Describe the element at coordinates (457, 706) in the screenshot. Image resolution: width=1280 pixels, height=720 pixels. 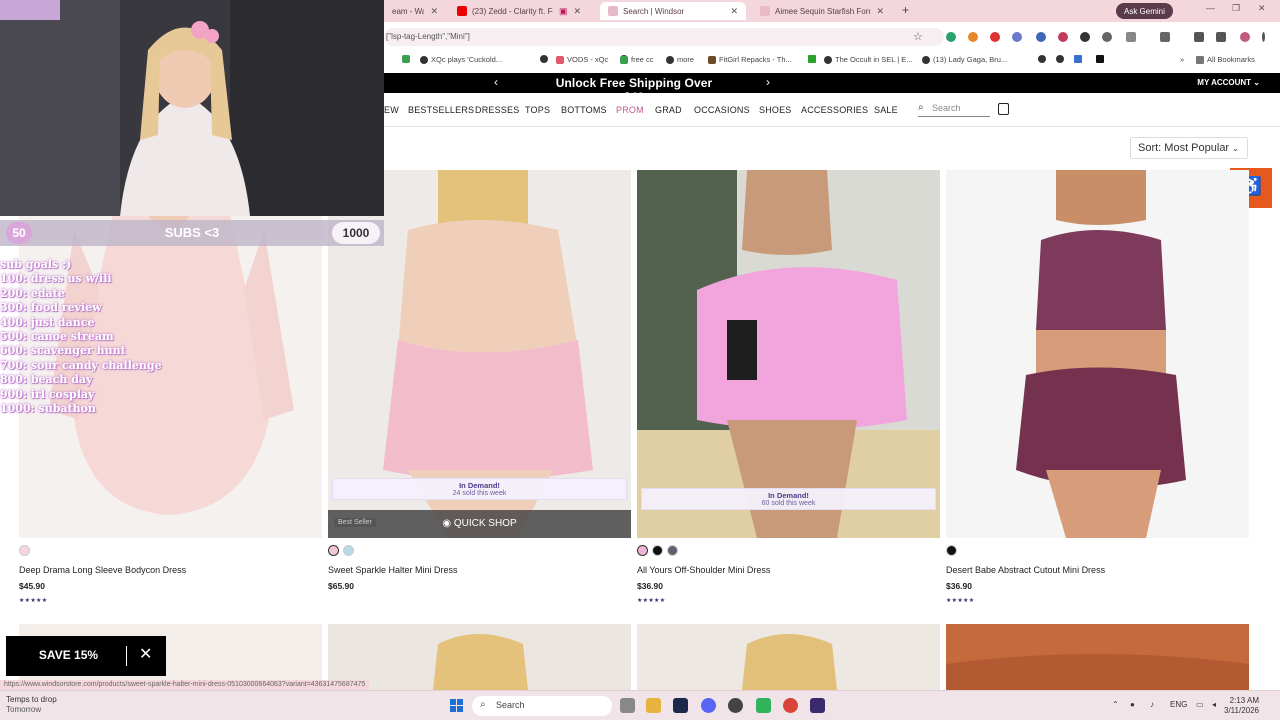
I see `windows-start-icon` at that location.